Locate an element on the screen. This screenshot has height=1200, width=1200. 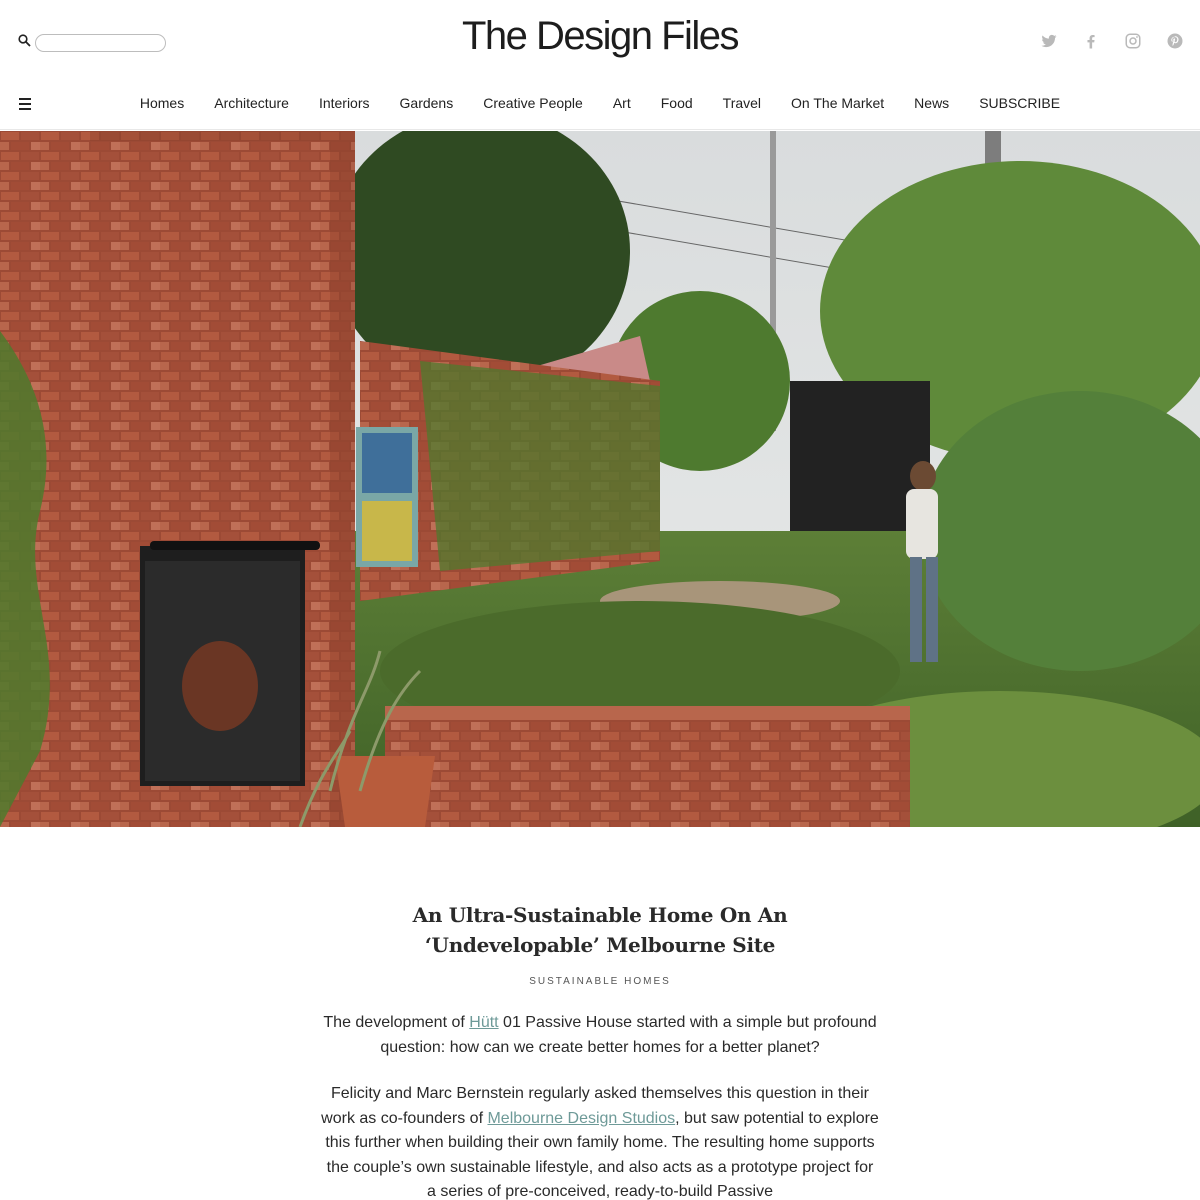
nav-item-travel: Travel is located at coordinates (742, 103).